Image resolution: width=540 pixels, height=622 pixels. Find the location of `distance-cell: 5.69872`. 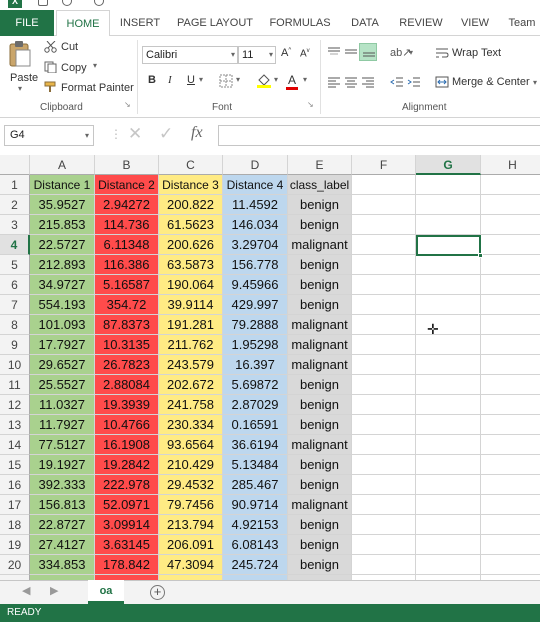

distance-cell: 5.69872 is located at coordinates (255, 385).